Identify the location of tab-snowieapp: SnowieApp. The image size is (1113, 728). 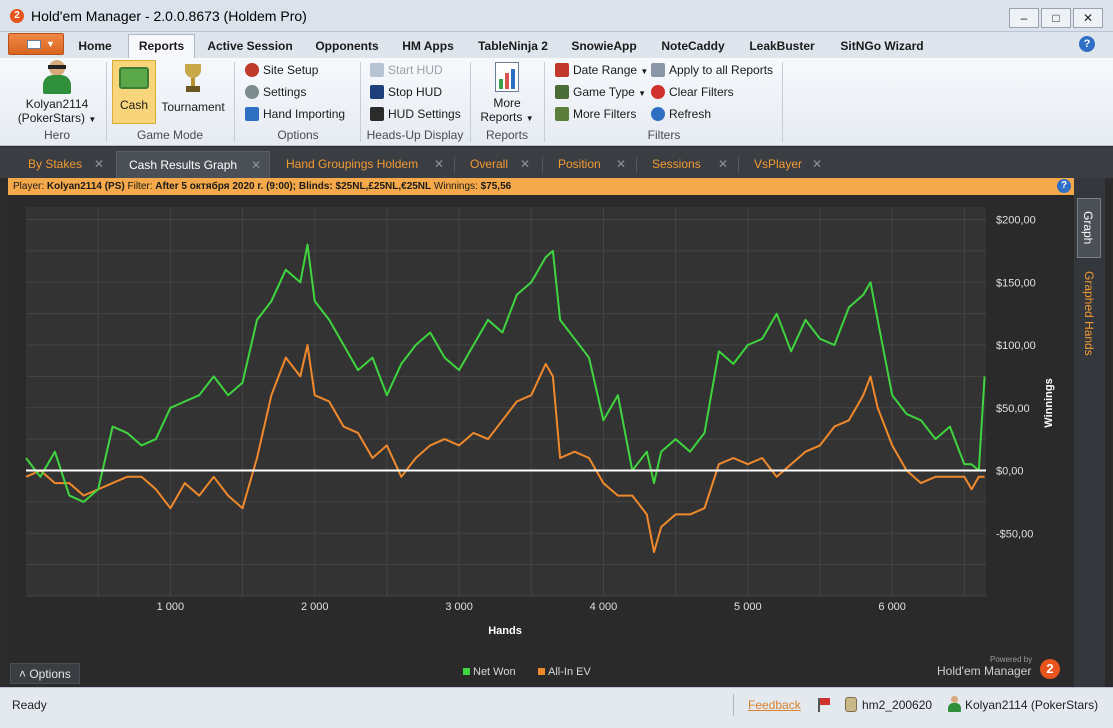
(604, 47).